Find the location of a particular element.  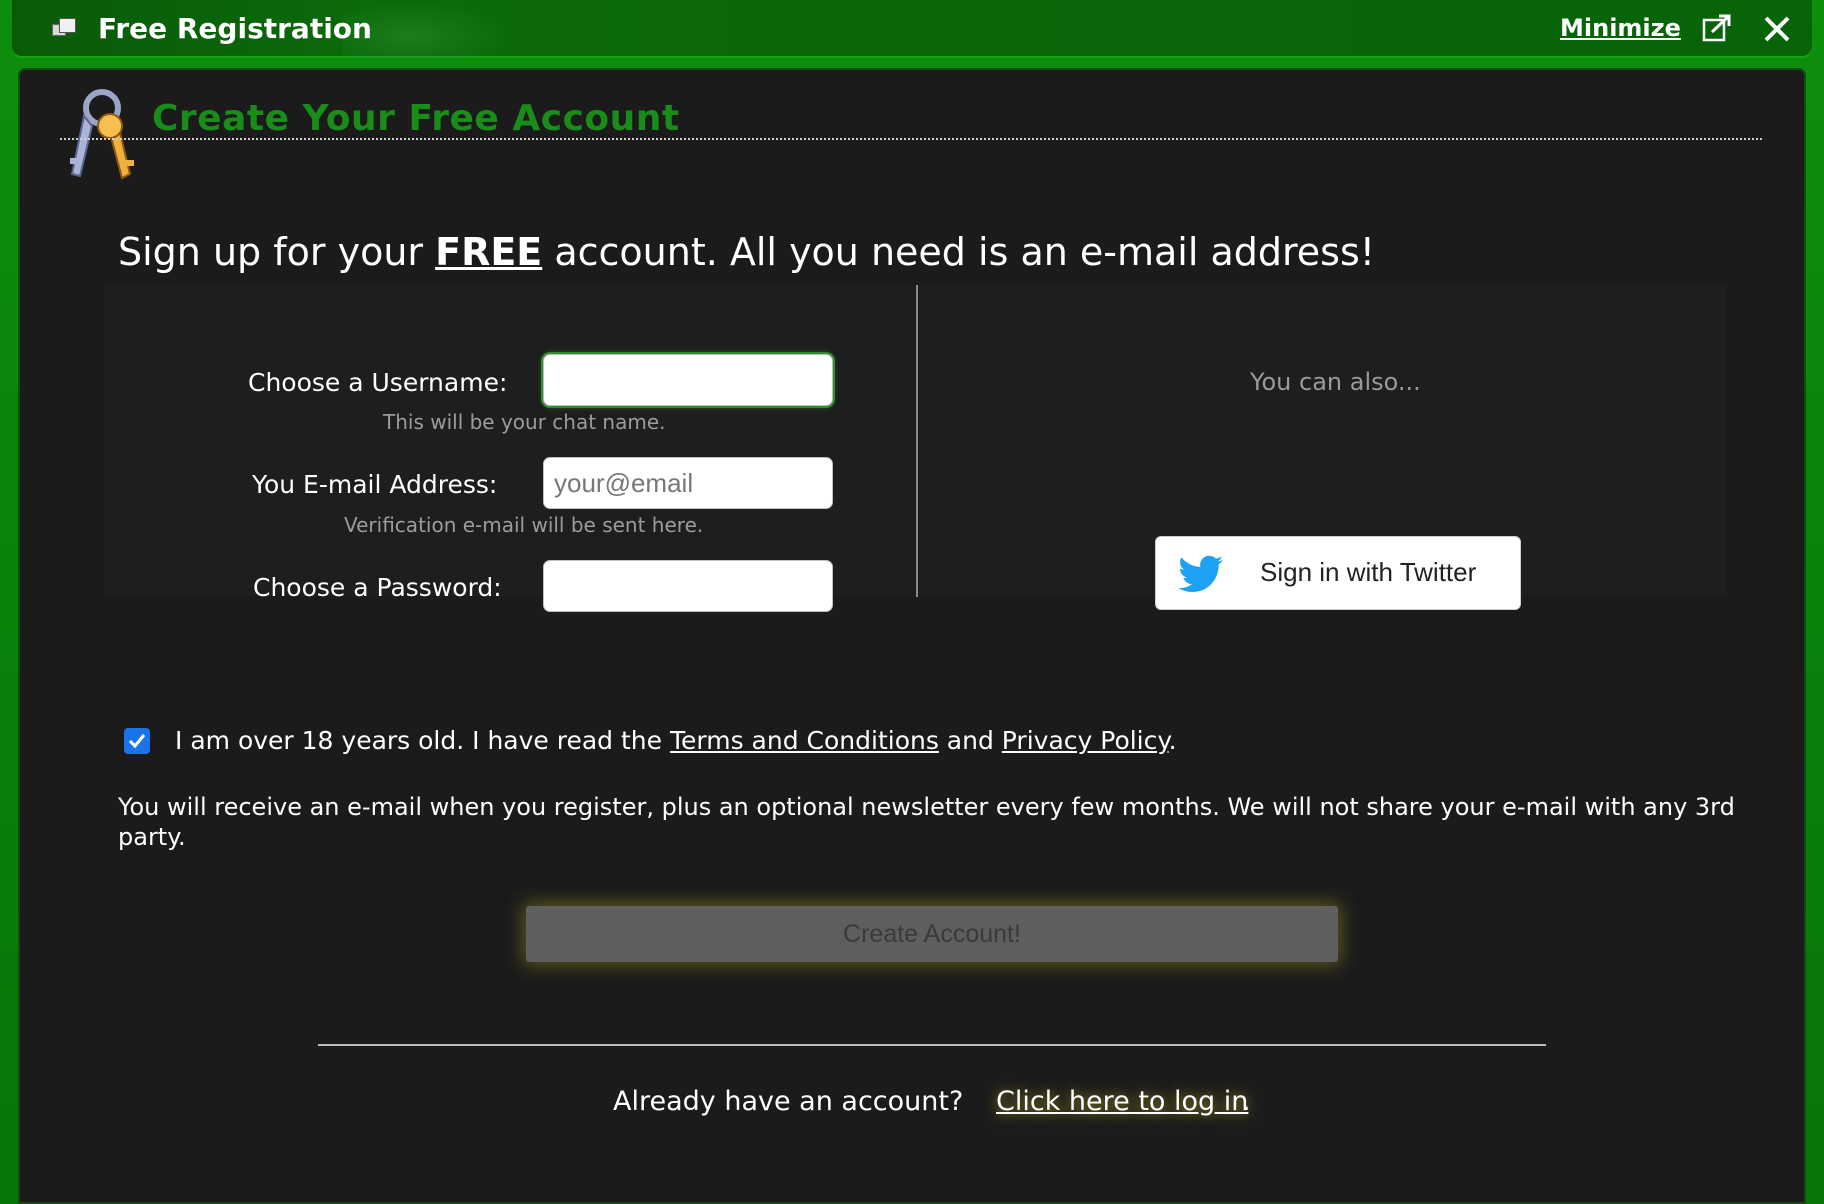

checkmark-icon is located at coordinates (137, 741).